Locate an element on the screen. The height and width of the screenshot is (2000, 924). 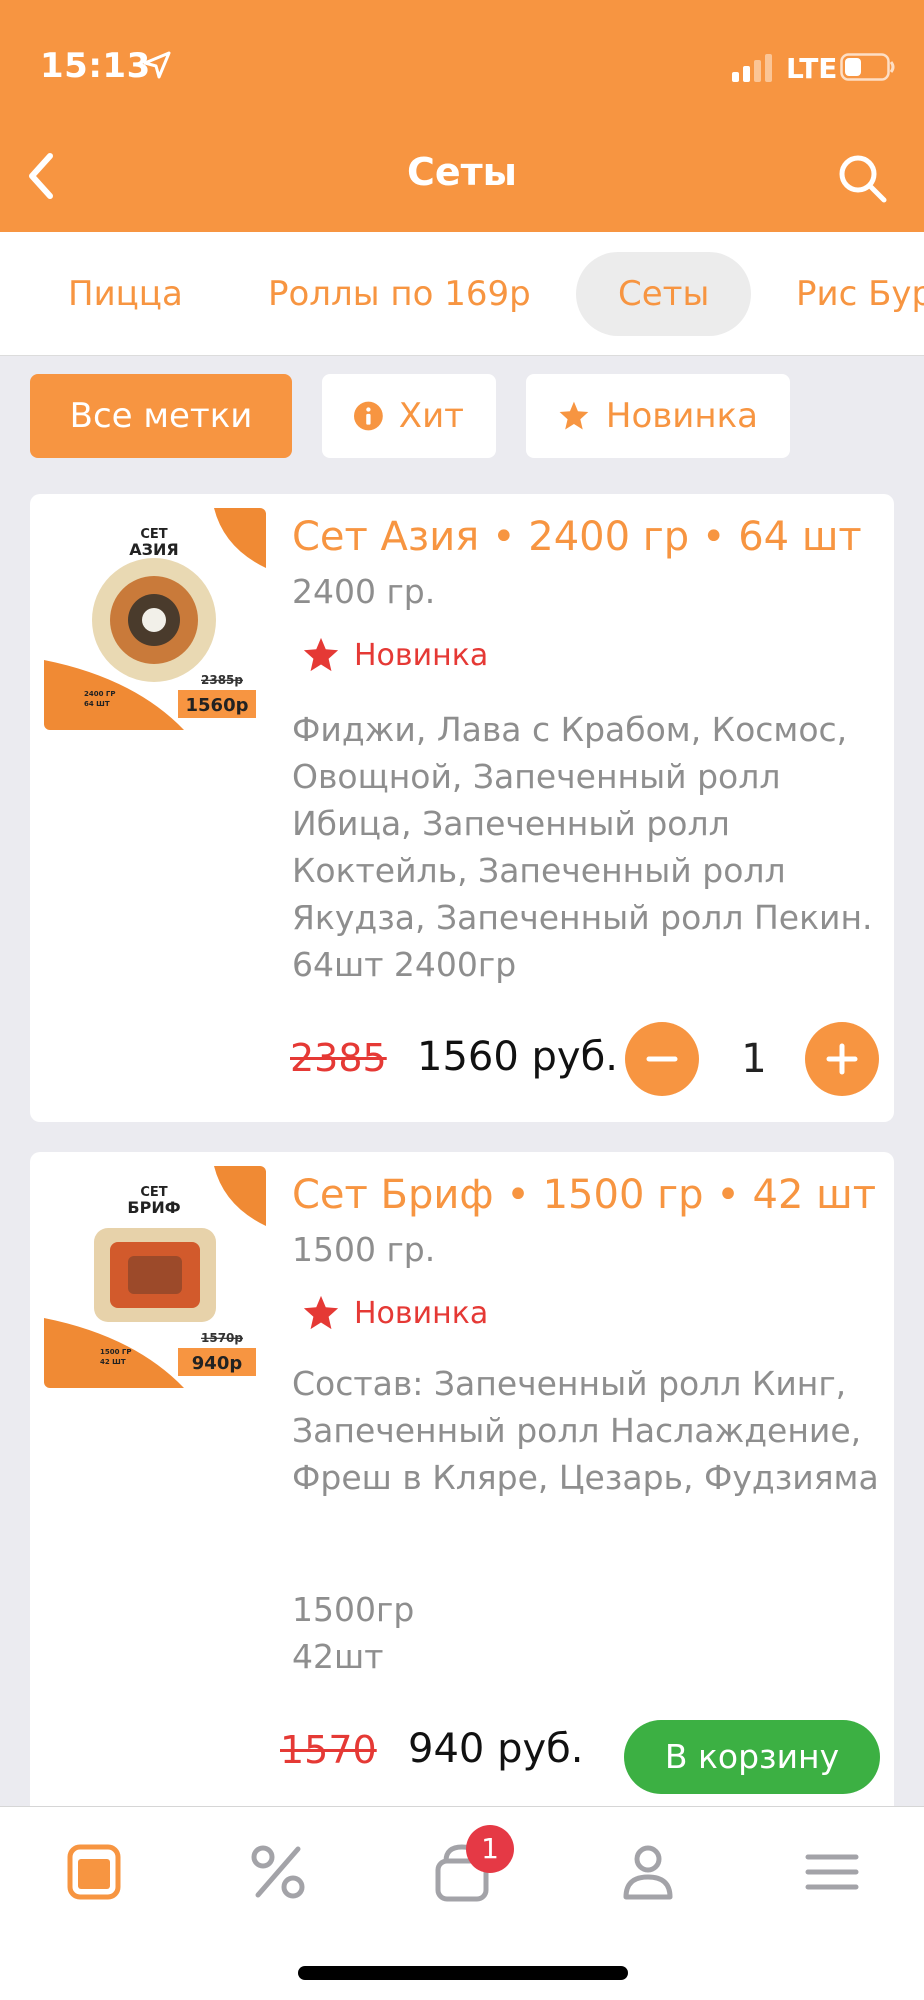
filter-hit: Хит is located at coordinates (409, 416).